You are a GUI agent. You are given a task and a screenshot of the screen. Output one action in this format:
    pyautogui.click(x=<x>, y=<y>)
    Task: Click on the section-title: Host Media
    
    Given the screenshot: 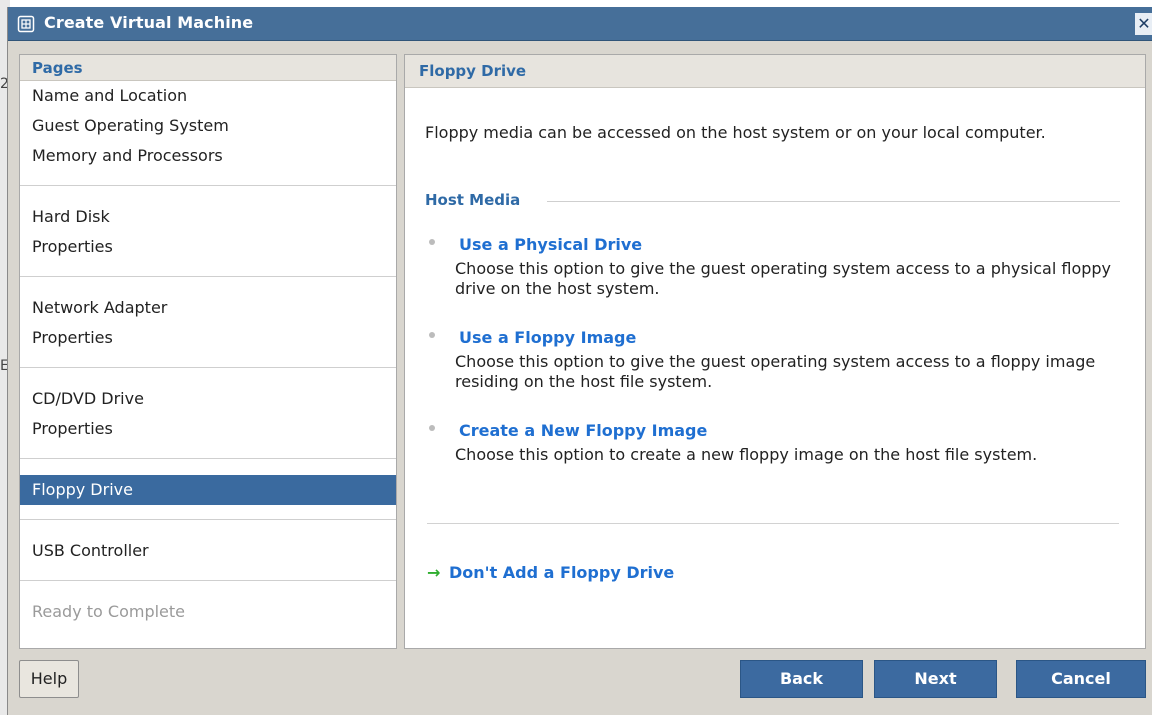 What is the action you would take?
    pyautogui.click(x=473, y=200)
    